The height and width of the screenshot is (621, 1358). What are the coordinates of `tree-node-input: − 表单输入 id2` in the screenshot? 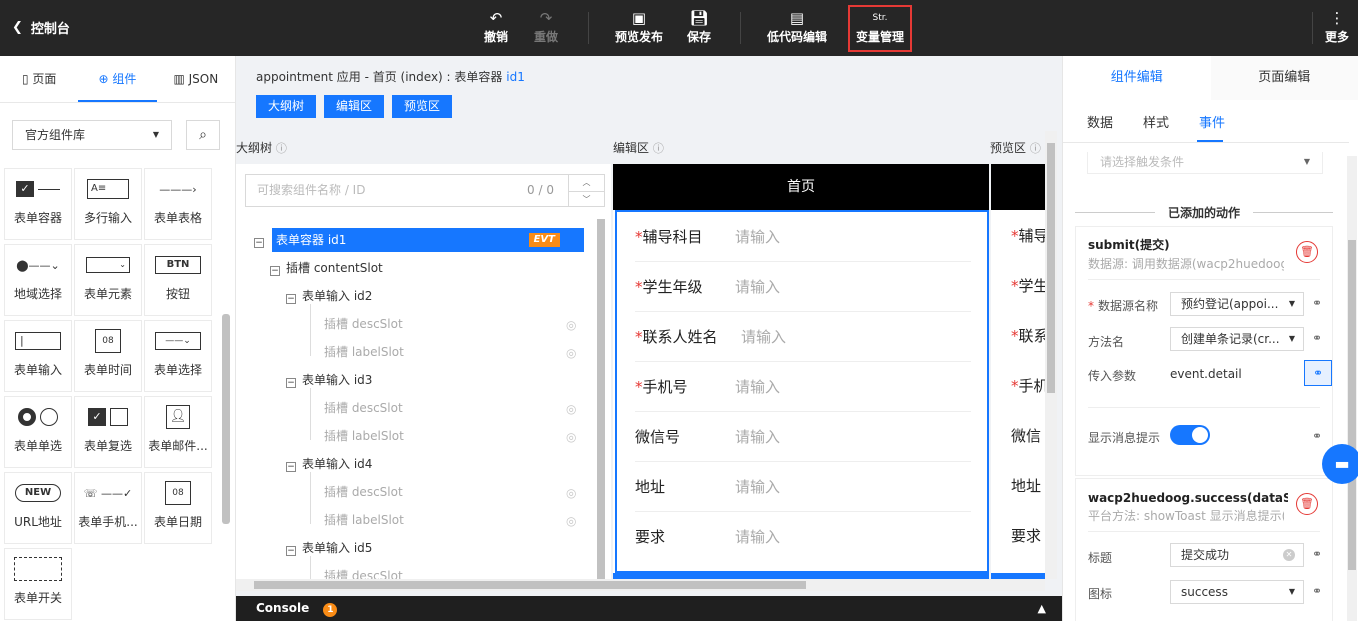 It's located at (329, 296).